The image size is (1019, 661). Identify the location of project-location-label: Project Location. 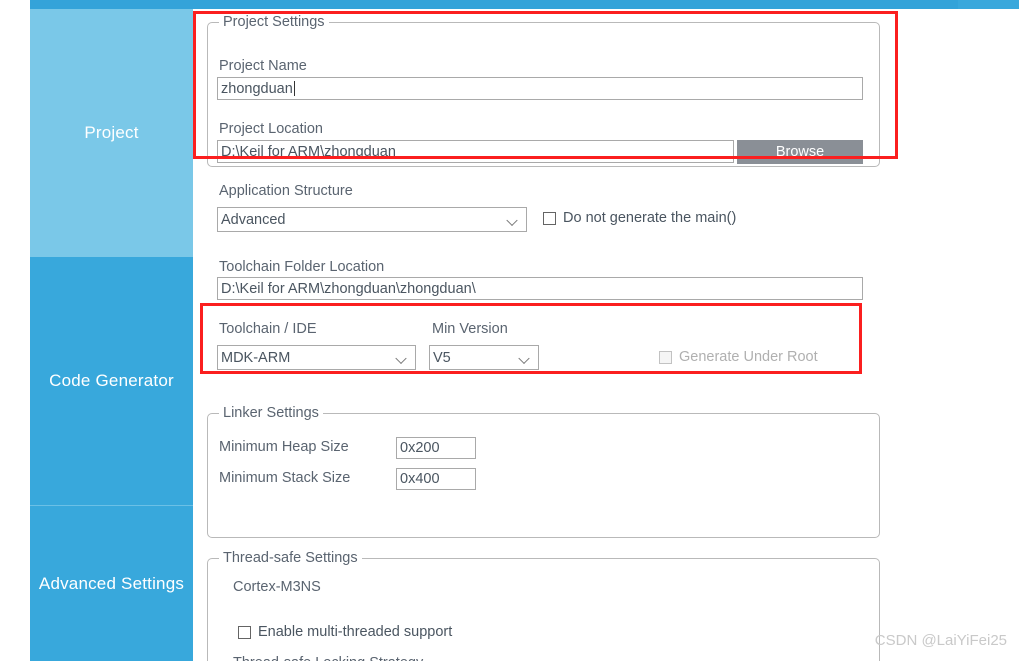
(271, 129).